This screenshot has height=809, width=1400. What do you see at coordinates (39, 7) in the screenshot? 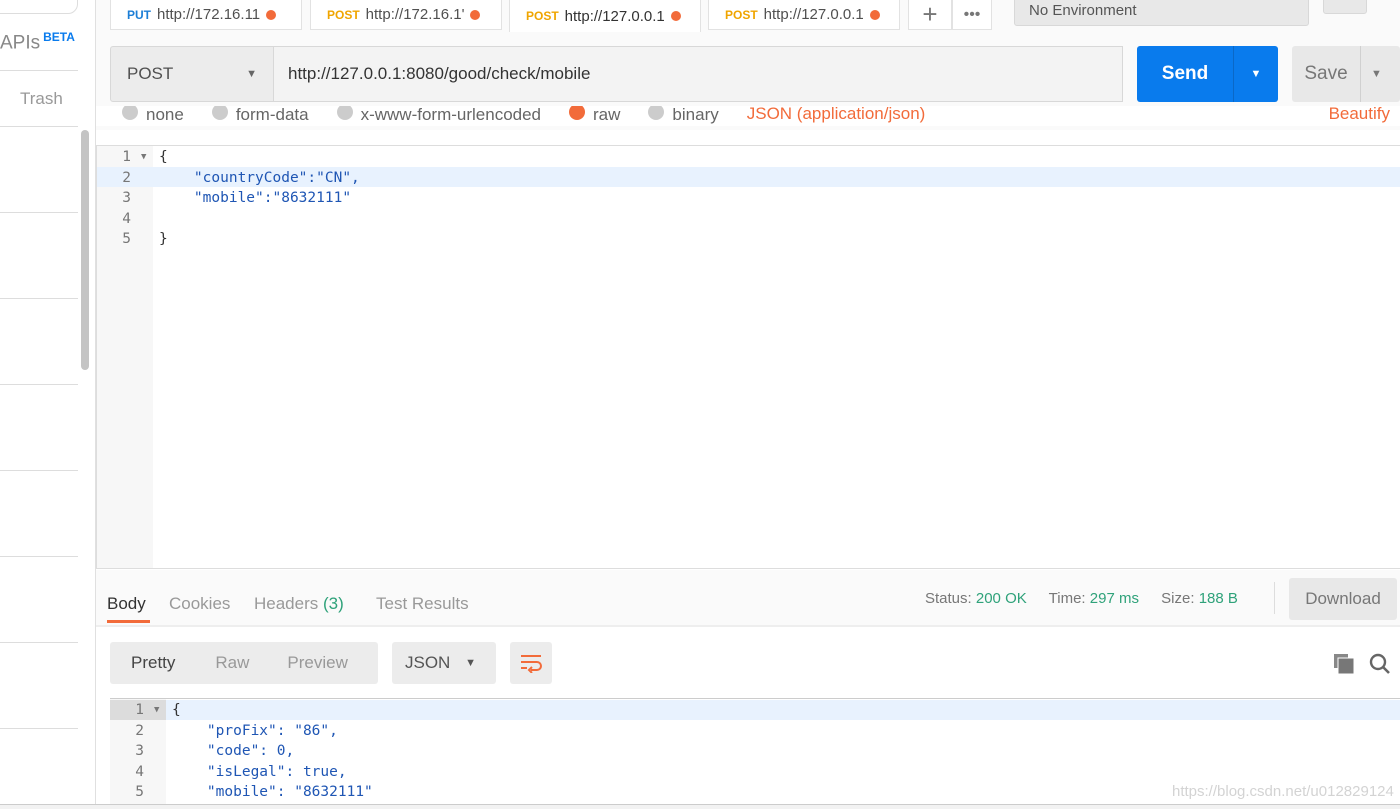
I see `sidebar-search-box` at bounding box center [39, 7].